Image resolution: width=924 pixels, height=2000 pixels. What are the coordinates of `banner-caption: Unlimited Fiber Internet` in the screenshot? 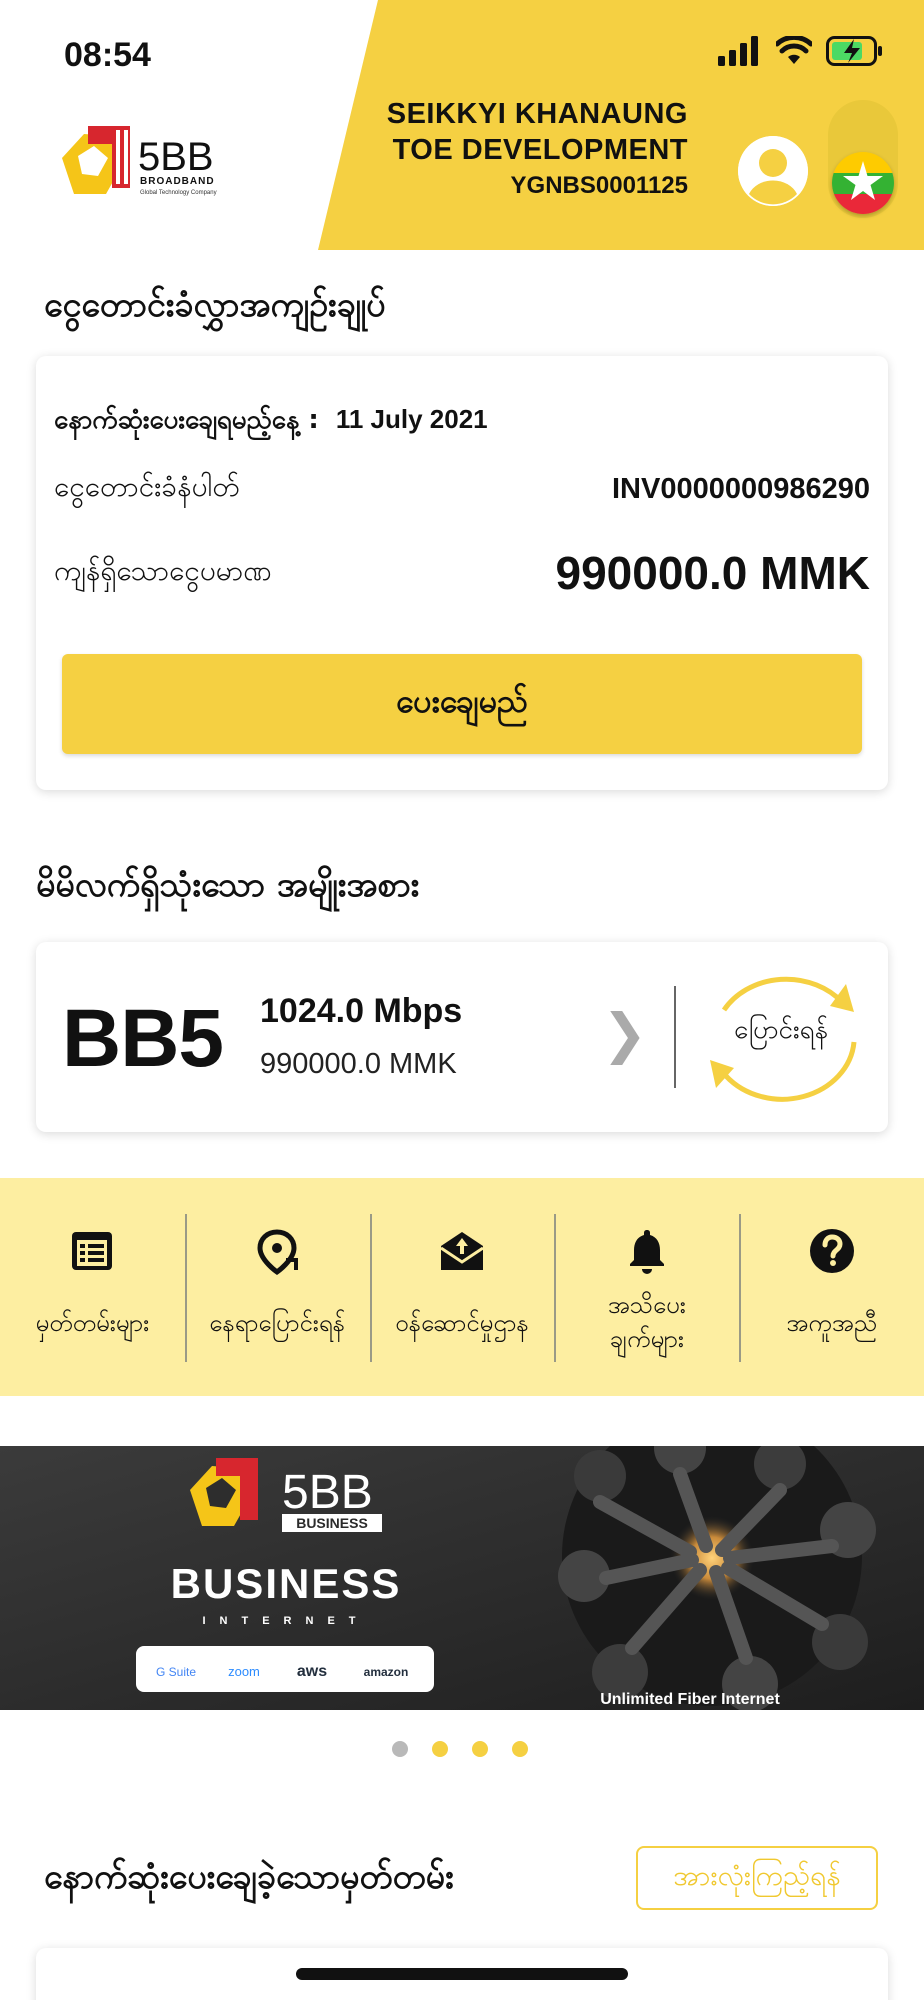 It's located at (690, 1699).